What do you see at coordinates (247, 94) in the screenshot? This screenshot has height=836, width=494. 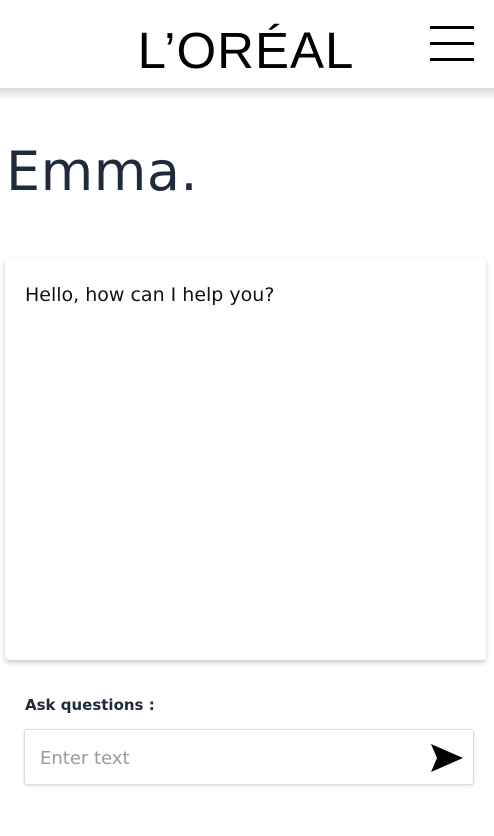 I see `header-divider` at bounding box center [247, 94].